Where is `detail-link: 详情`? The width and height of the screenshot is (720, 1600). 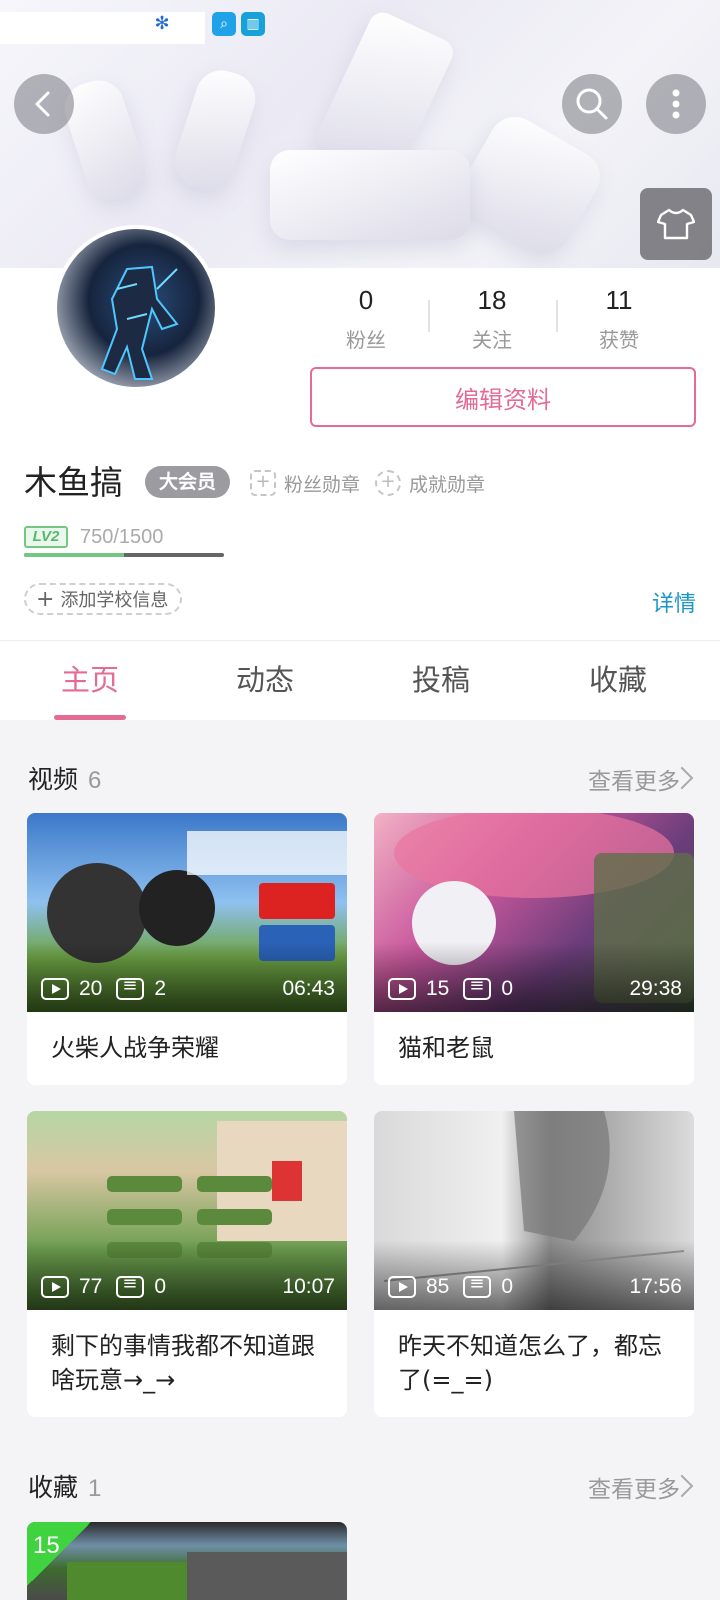 detail-link: 详情 is located at coordinates (674, 602).